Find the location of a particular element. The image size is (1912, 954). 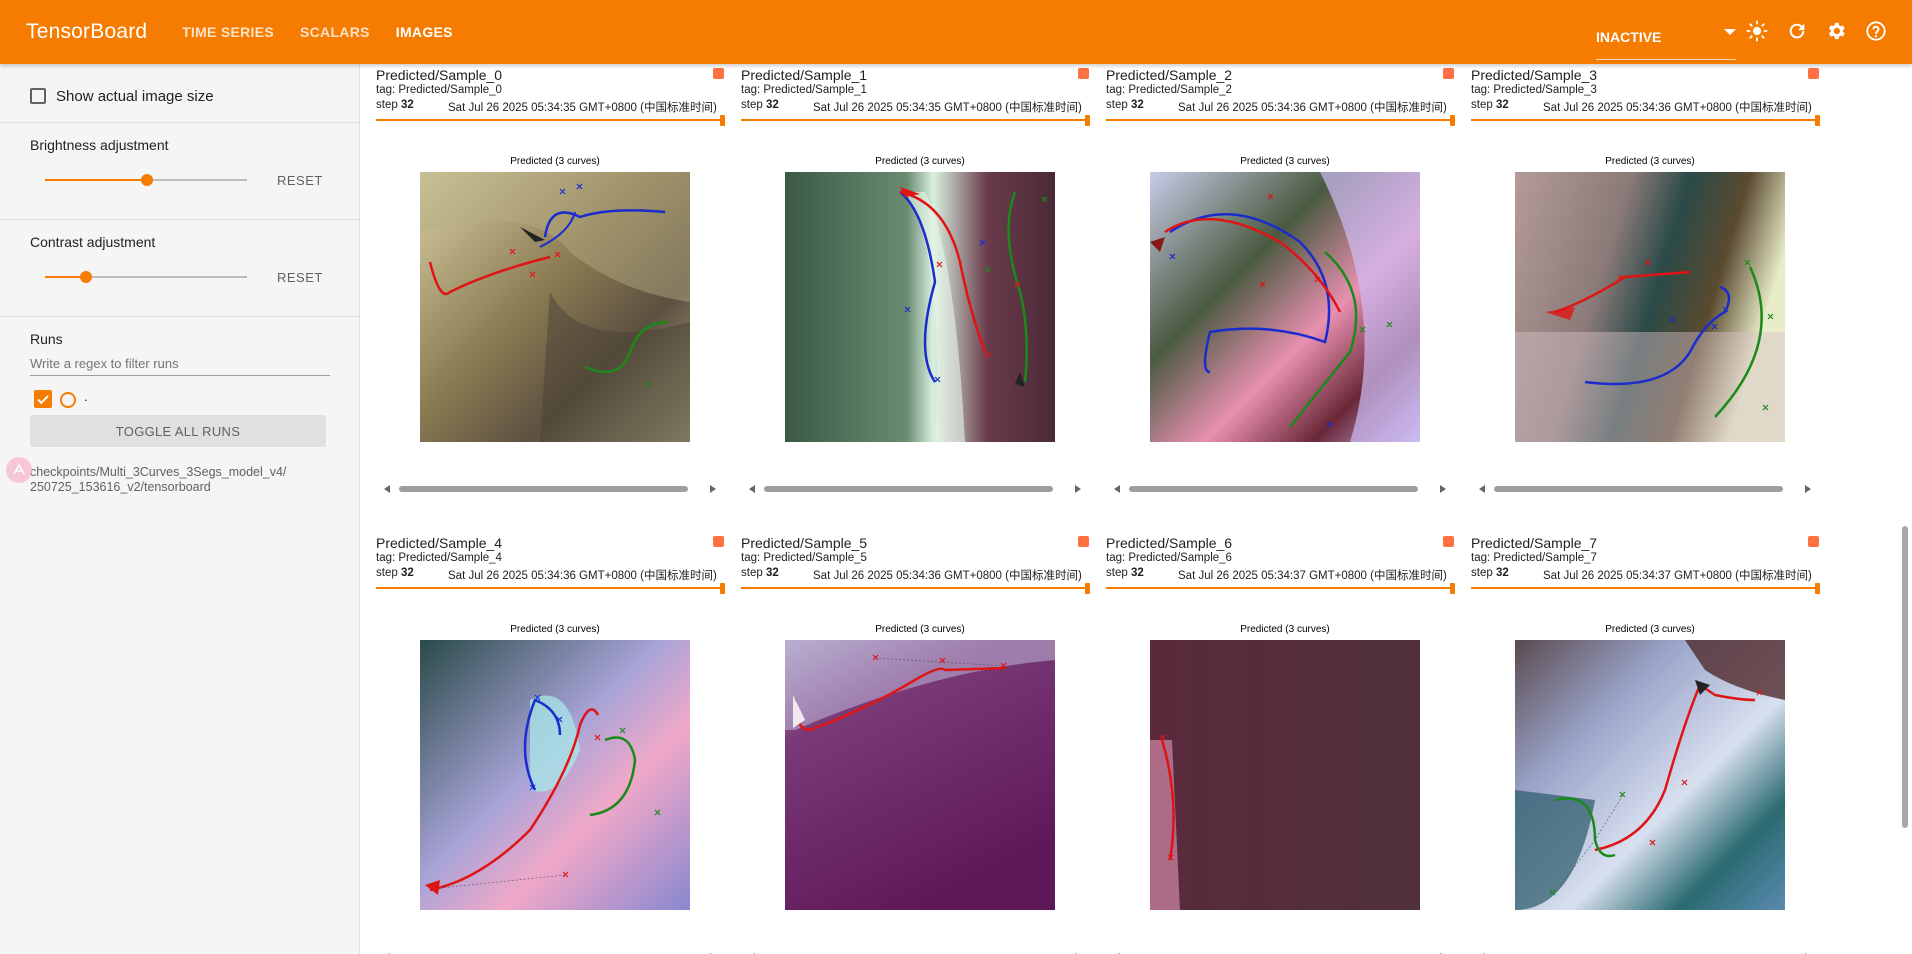

image-card: Predicted/Sample_1 tag is located at coordinates (920, 284).